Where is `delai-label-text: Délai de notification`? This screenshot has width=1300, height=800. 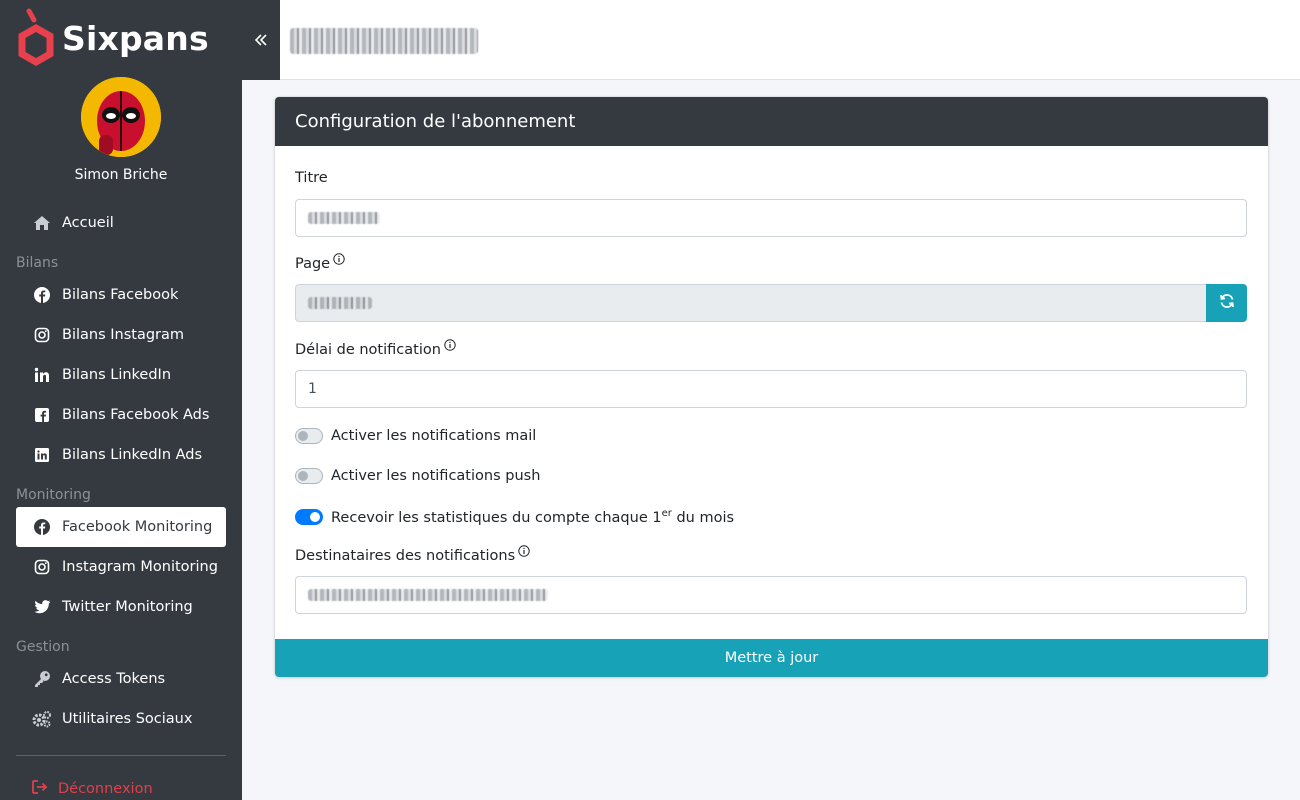 delai-label-text: Délai de notification is located at coordinates (368, 350).